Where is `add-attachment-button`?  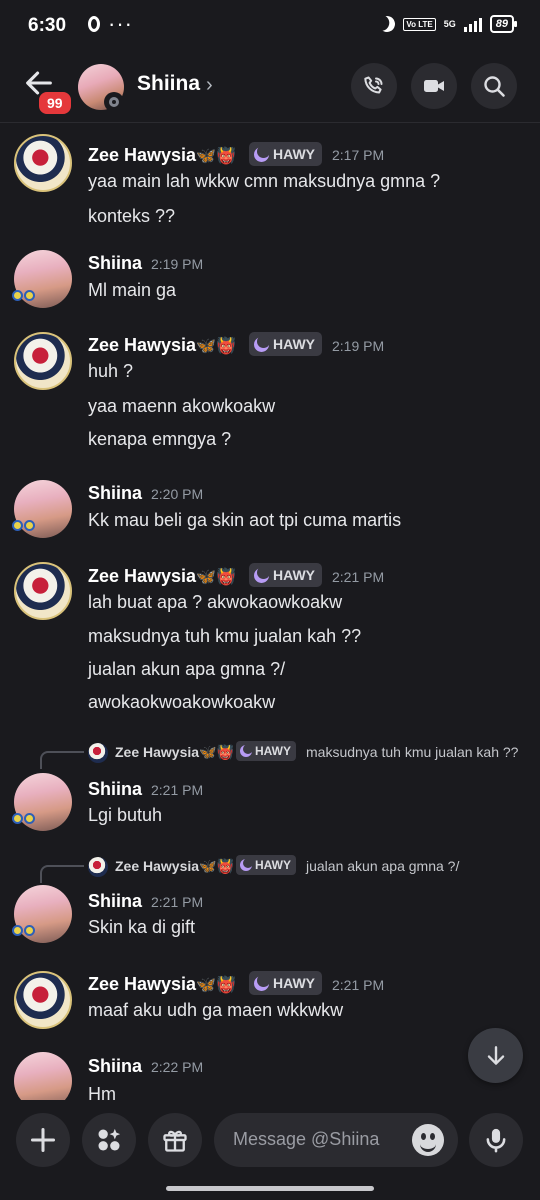 add-attachment-button is located at coordinates (43, 1140).